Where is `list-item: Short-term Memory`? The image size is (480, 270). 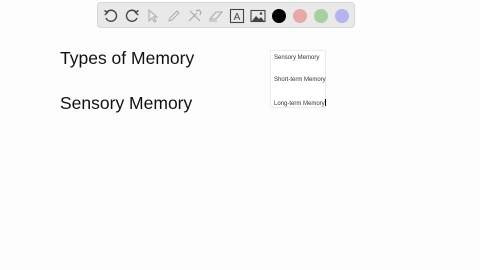 list-item: Short-term Memory is located at coordinates (300, 80).